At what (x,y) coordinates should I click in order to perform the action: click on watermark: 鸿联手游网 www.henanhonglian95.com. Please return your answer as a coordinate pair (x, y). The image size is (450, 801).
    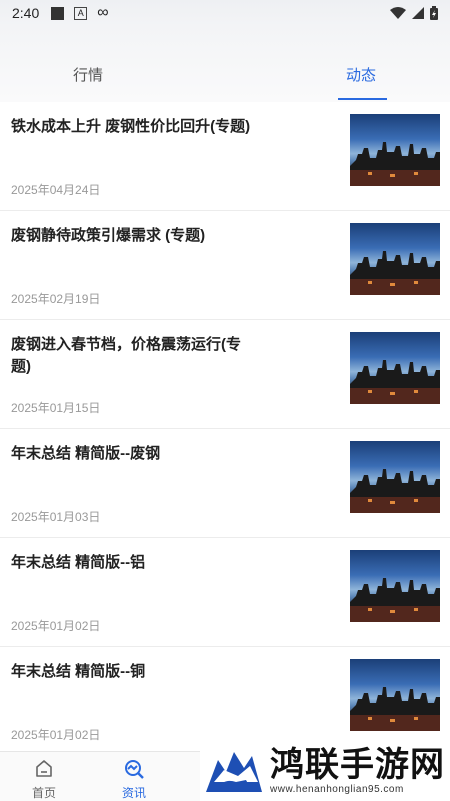
    Looking at the image, I should click on (325, 770).